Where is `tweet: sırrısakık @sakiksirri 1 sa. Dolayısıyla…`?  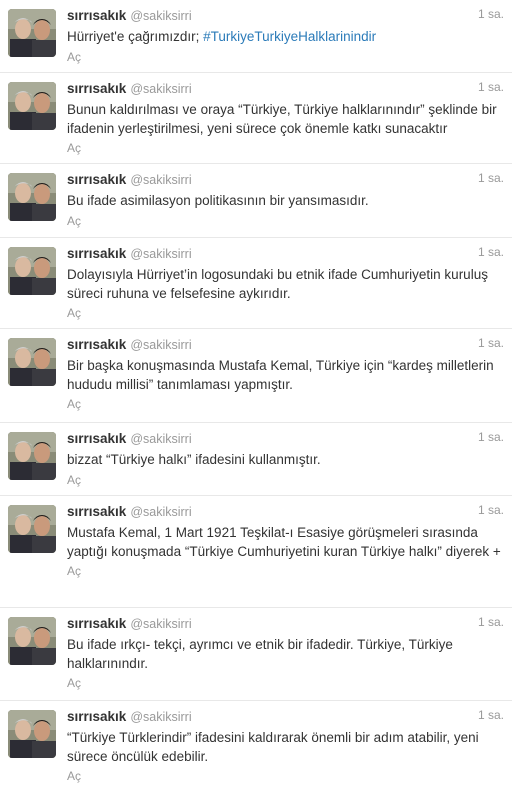
tweet: sırrısakık @sakiksirri 1 sa. Dolayısıyla… is located at coordinates (256, 283).